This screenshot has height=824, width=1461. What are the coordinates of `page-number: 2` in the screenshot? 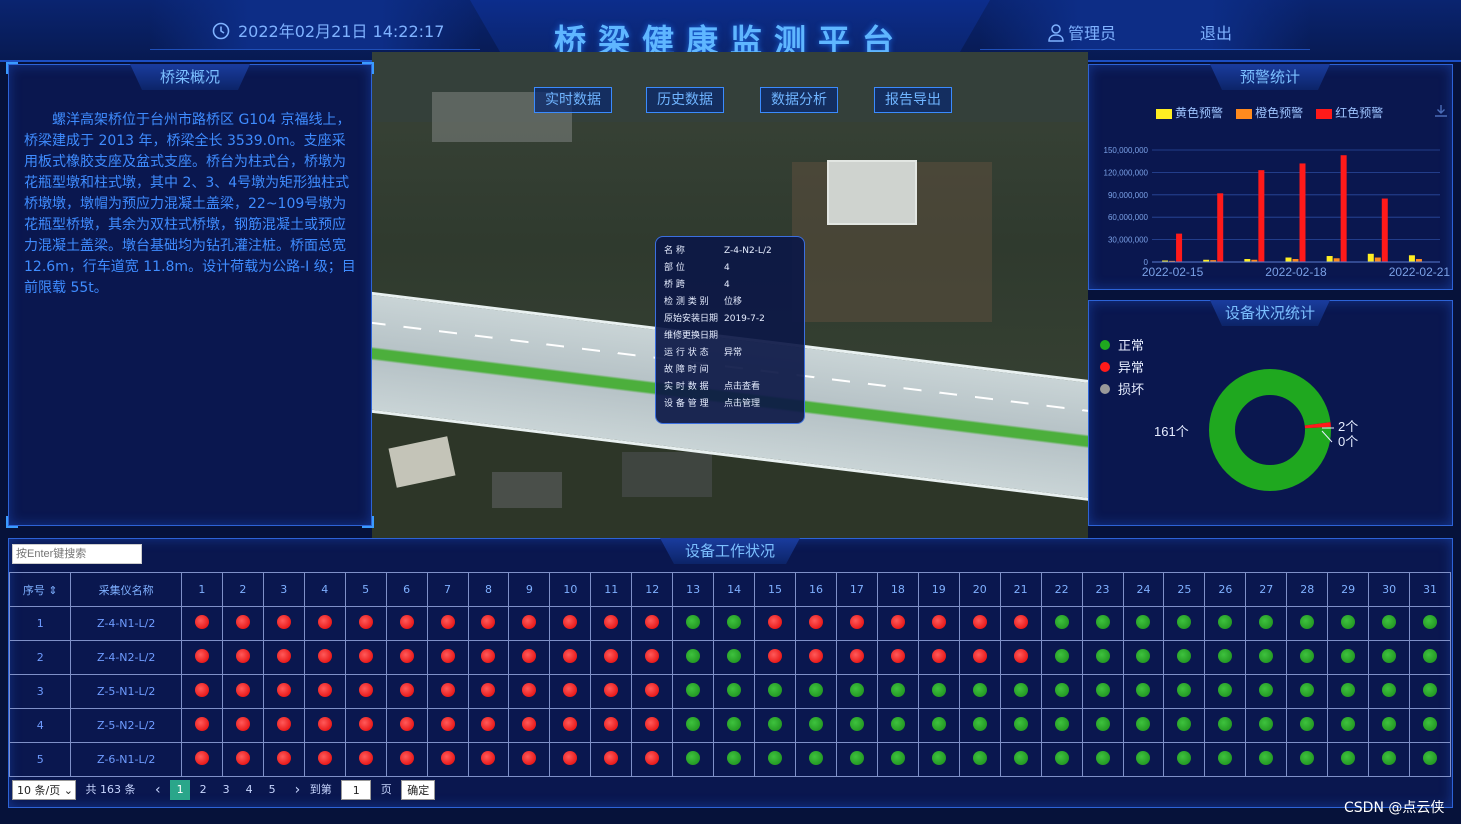 It's located at (203, 790).